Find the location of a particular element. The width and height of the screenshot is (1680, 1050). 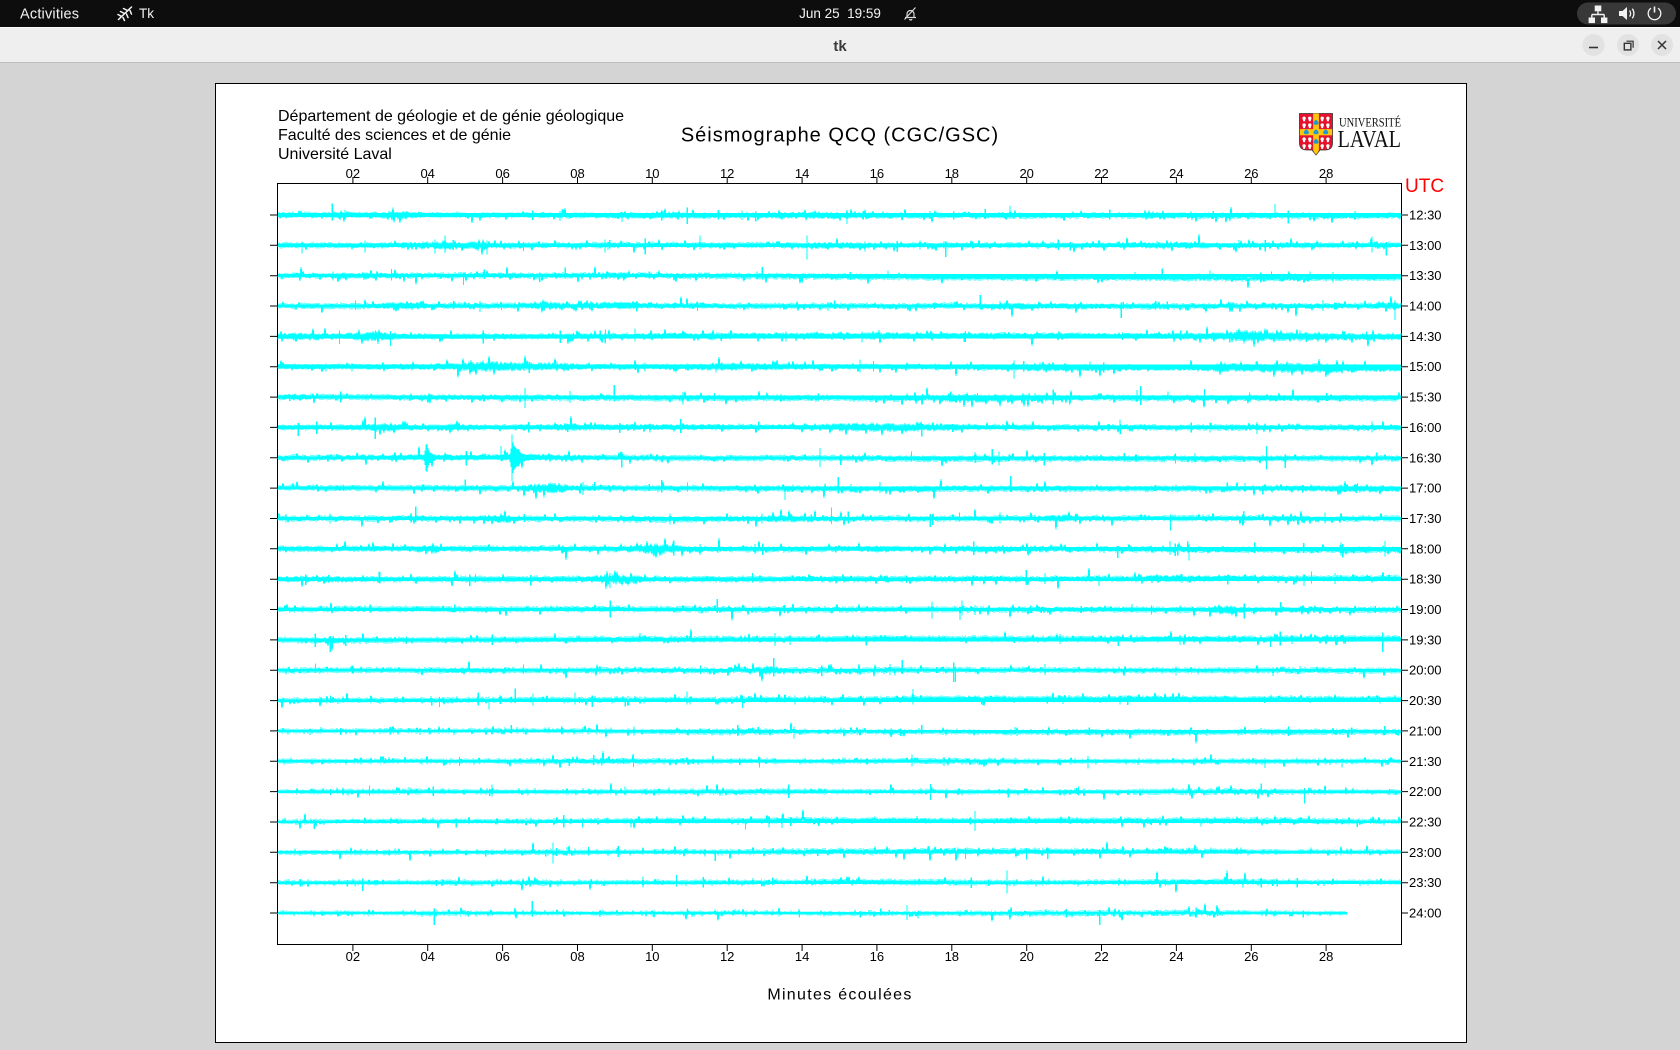

svg-text: 18:30 is located at coordinates (1425, 579).